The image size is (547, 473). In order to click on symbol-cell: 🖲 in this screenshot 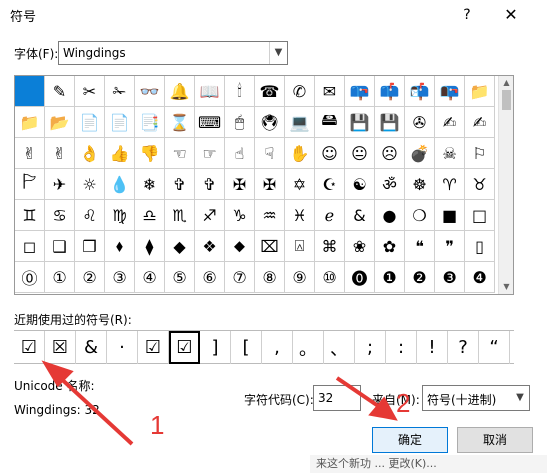, I will do `click(270, 122)`.